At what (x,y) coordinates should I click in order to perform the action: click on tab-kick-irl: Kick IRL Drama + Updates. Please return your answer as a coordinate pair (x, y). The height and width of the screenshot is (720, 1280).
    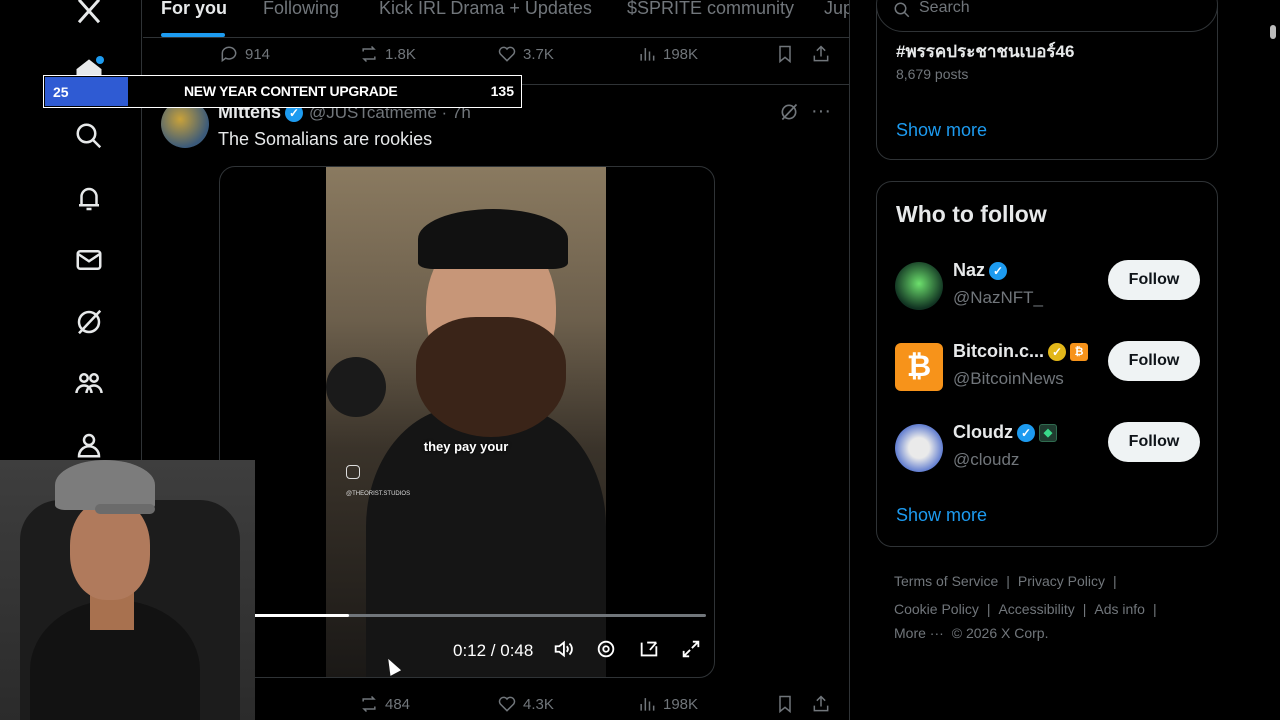
    Looking at the image, I should click on (485, 9).